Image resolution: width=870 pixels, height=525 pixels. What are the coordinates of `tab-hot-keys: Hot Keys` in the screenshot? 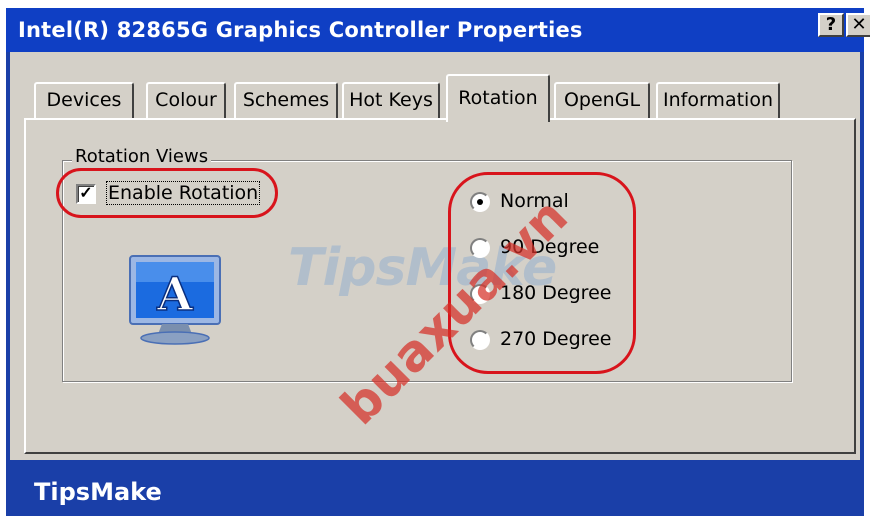 It's located at (391, 100).